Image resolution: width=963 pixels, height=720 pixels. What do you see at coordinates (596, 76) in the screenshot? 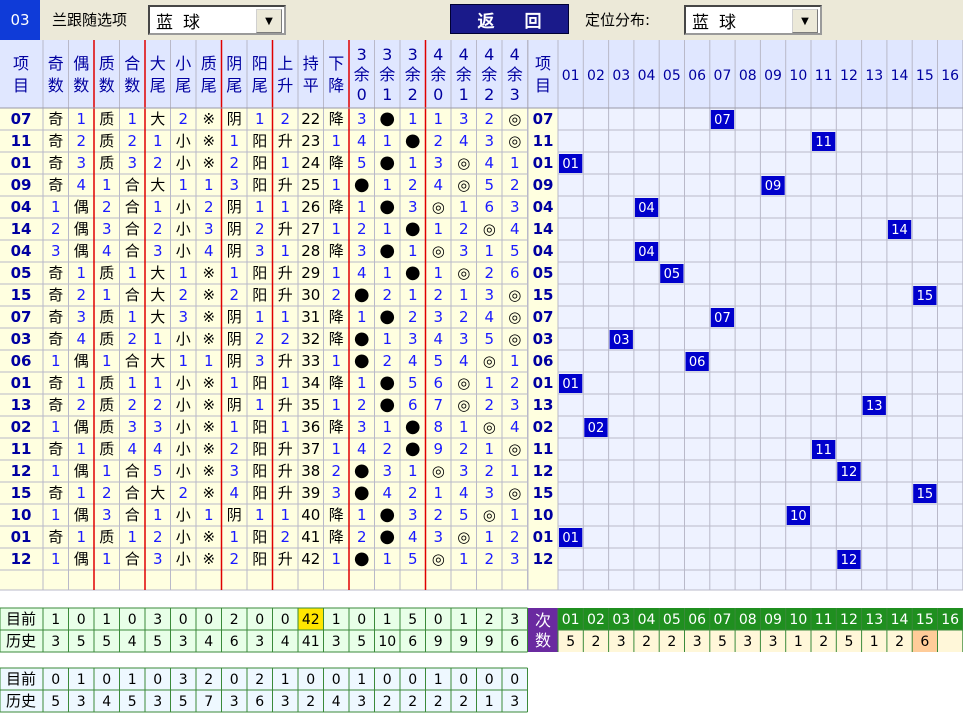
I see `position-header: 02` at bounding box center [596, 76].